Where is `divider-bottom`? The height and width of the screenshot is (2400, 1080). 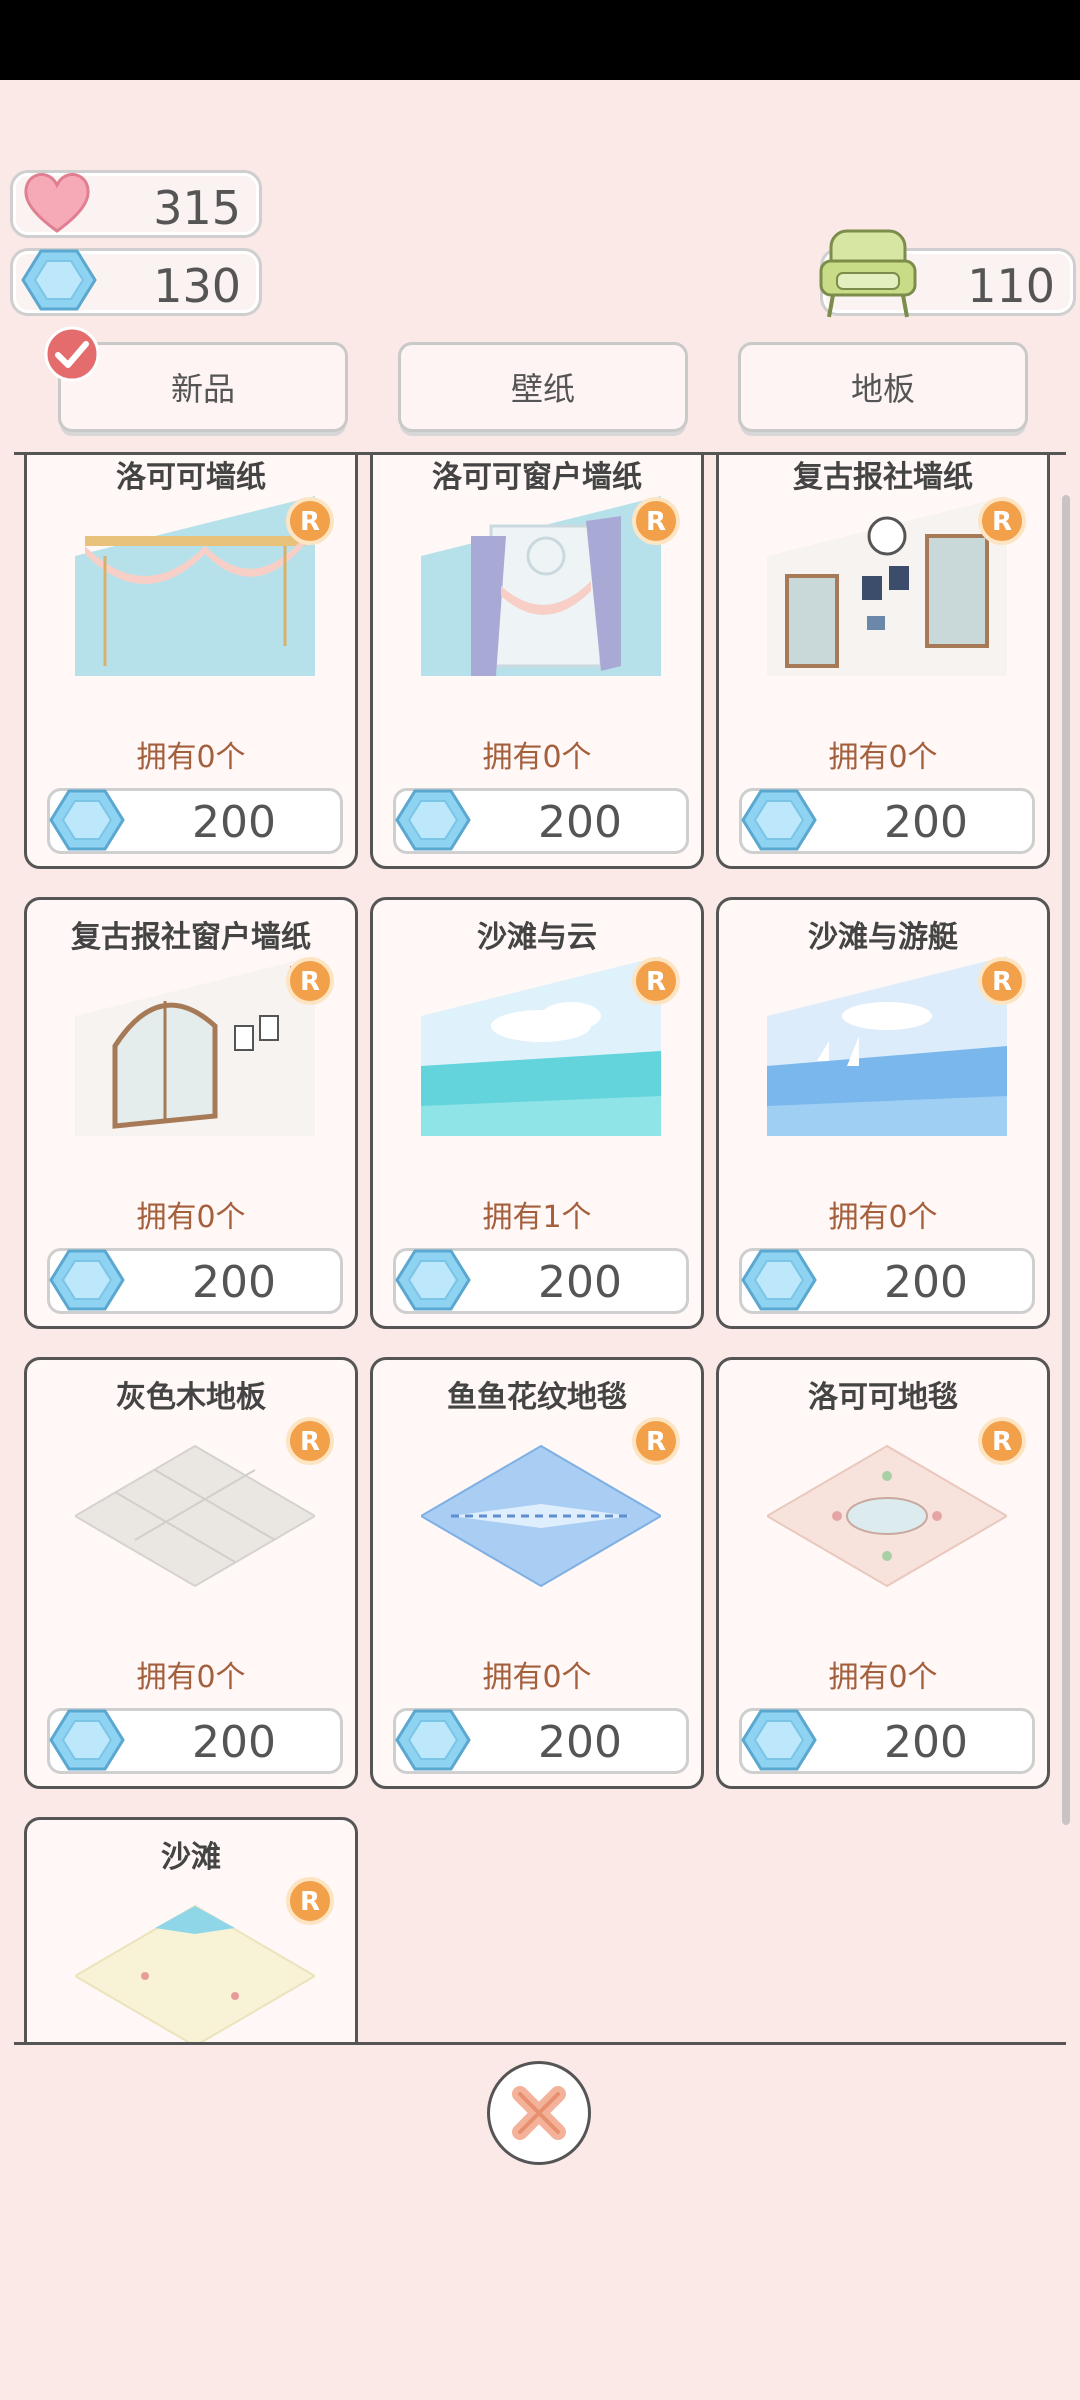 divider-bottom is located at coordinates (540, 2043).